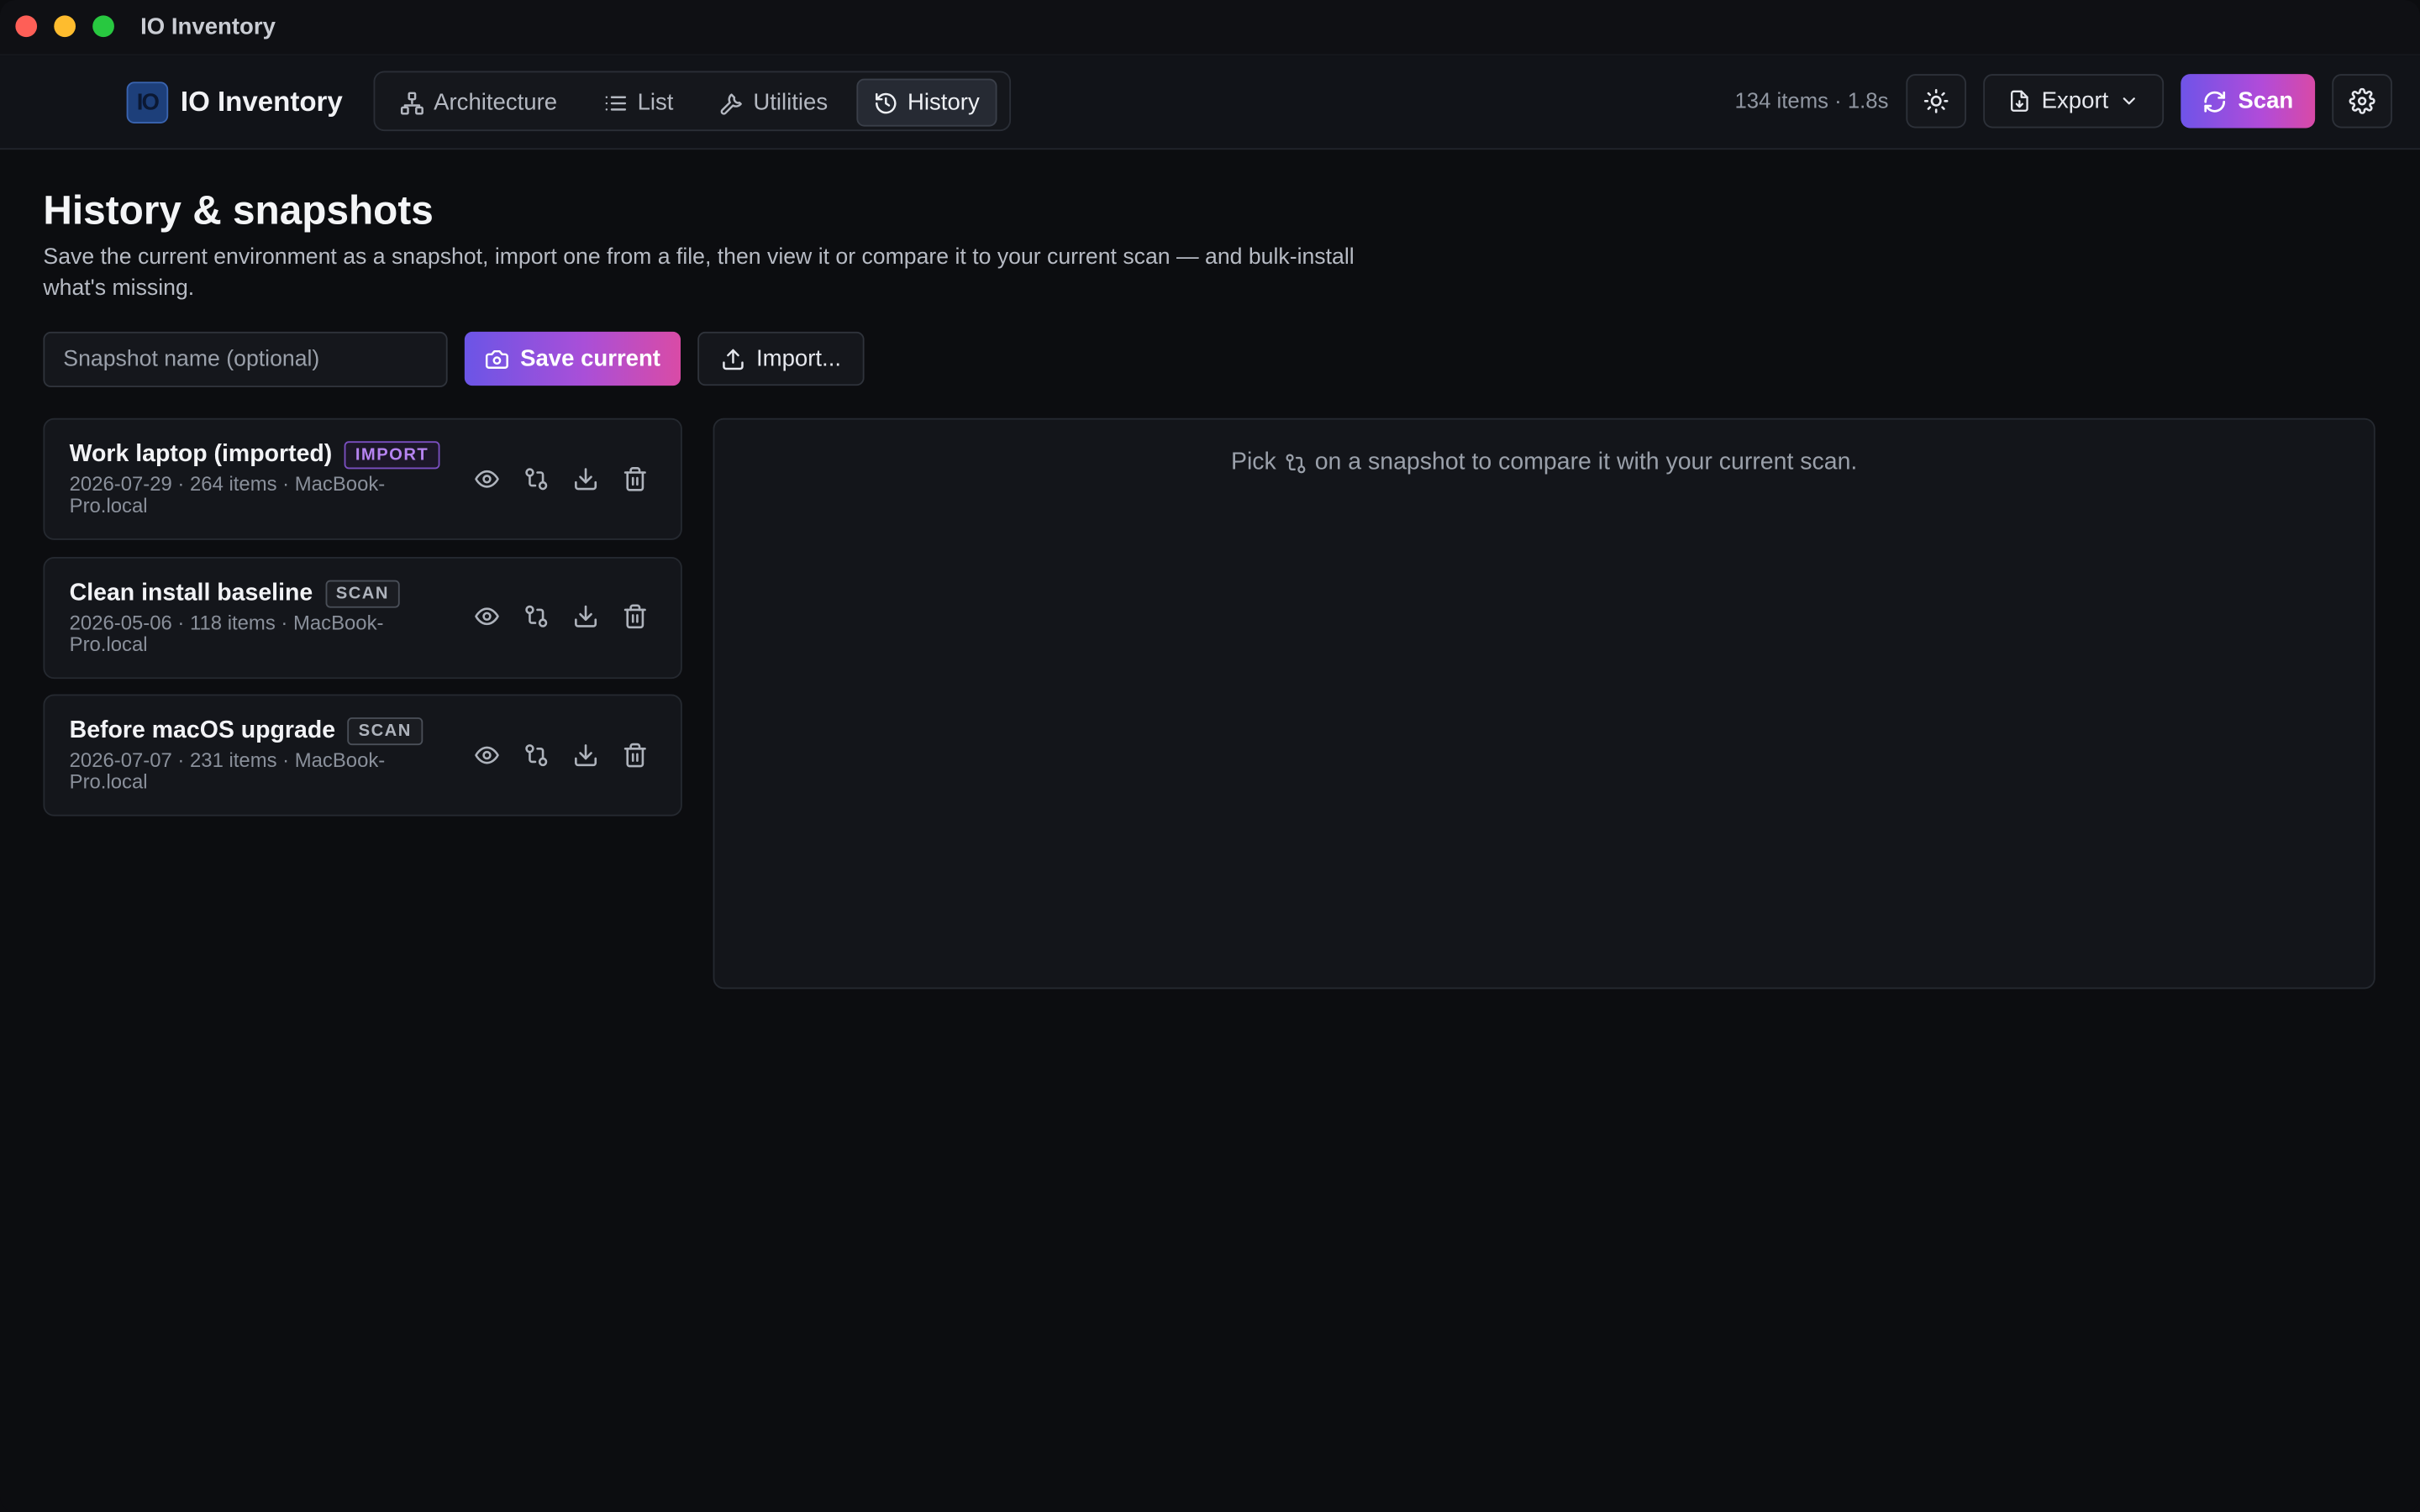 The image size is (2420, 1512). I want to click on tab-architecture: Architecture, so click(478, 103).